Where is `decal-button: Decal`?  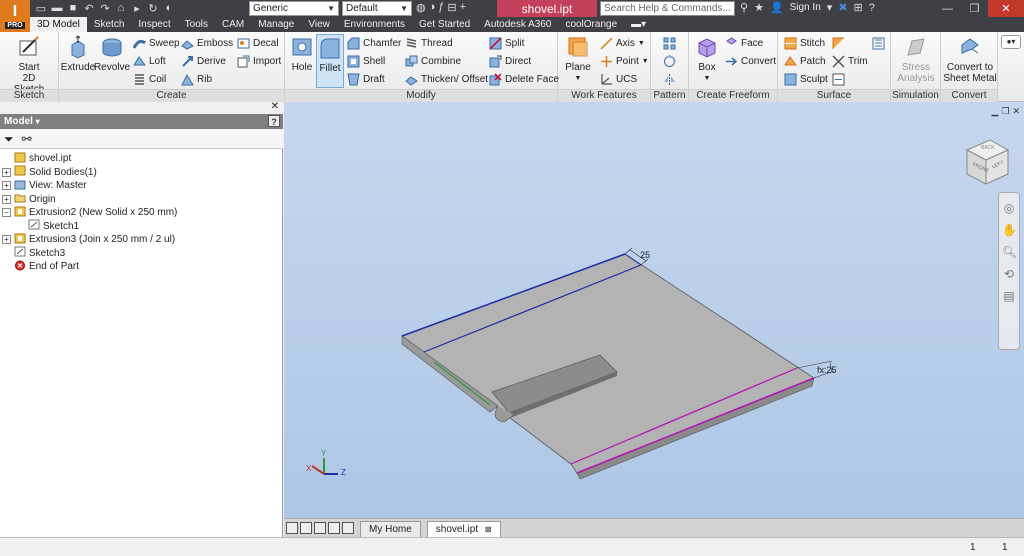
decal-button: Decal is located at coordinates (258, 43).